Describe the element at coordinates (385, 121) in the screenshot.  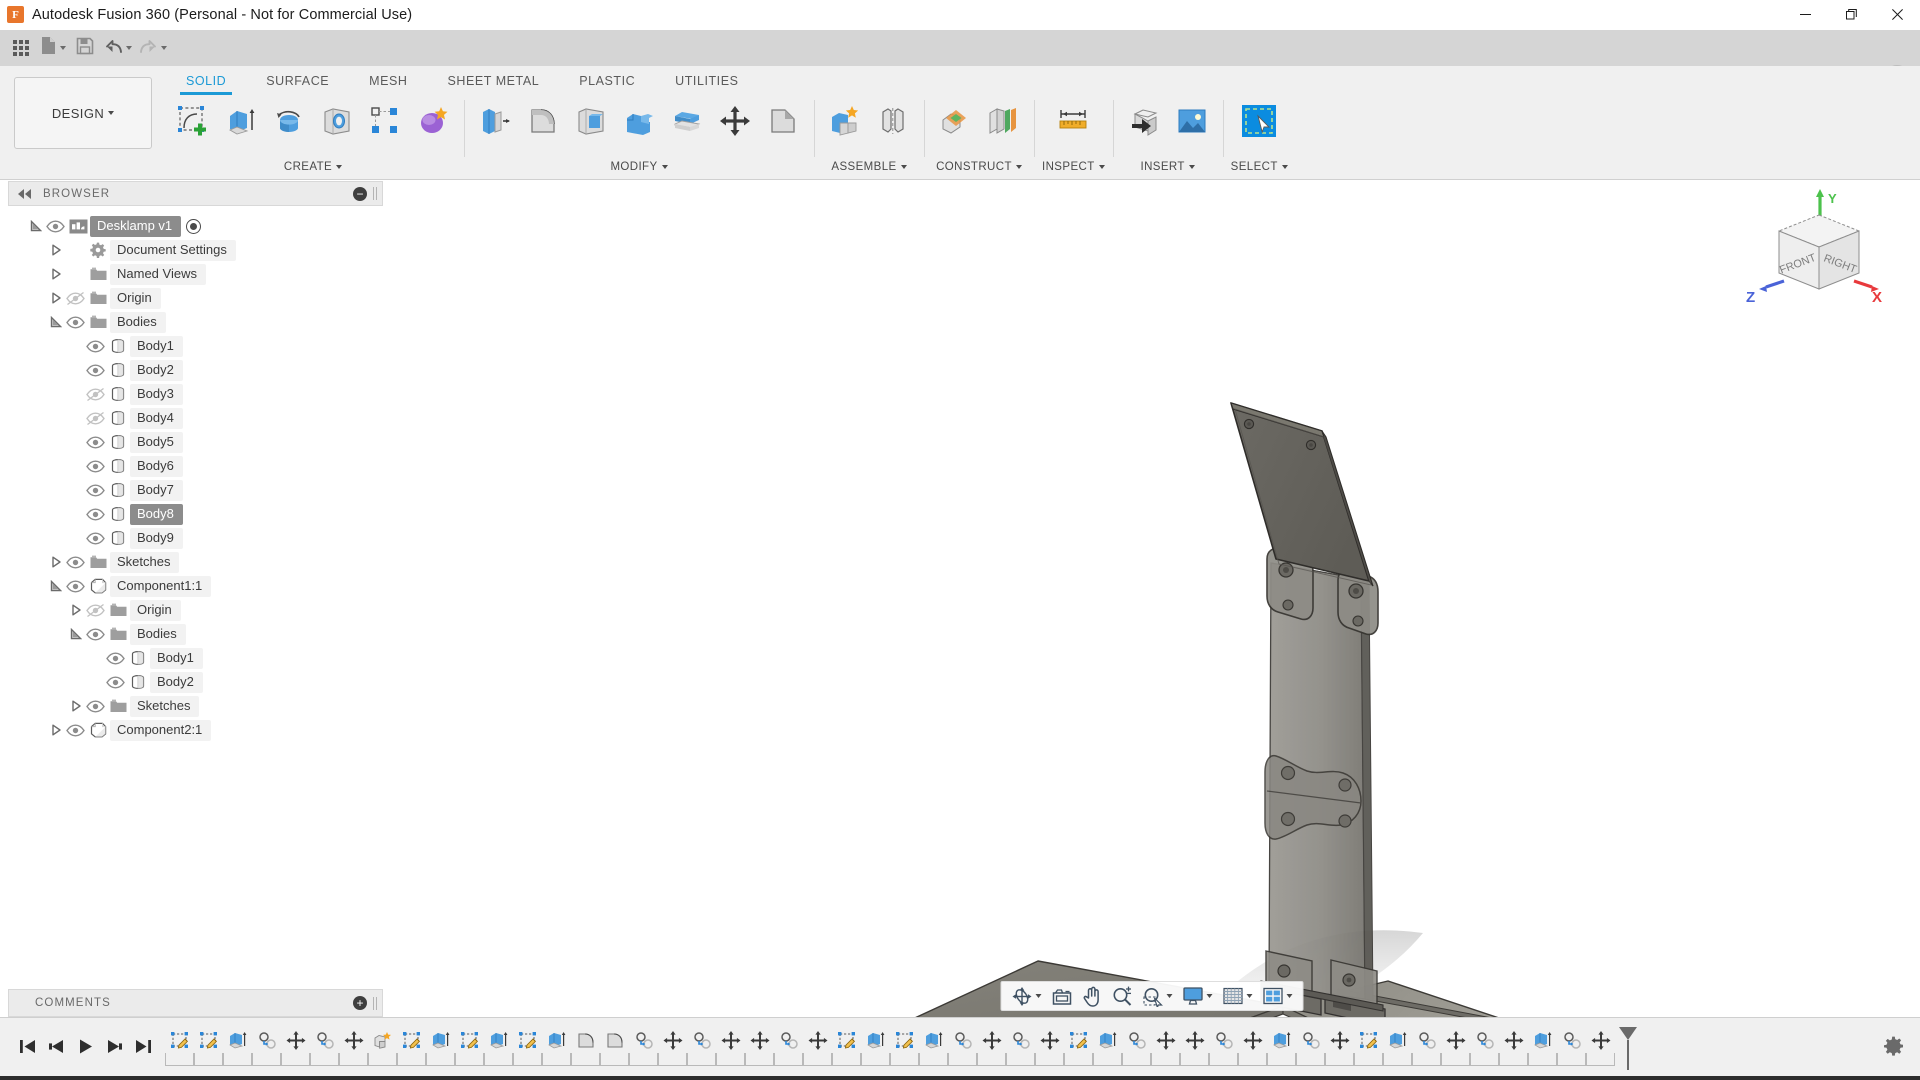
I see `pattern-button` at that location.